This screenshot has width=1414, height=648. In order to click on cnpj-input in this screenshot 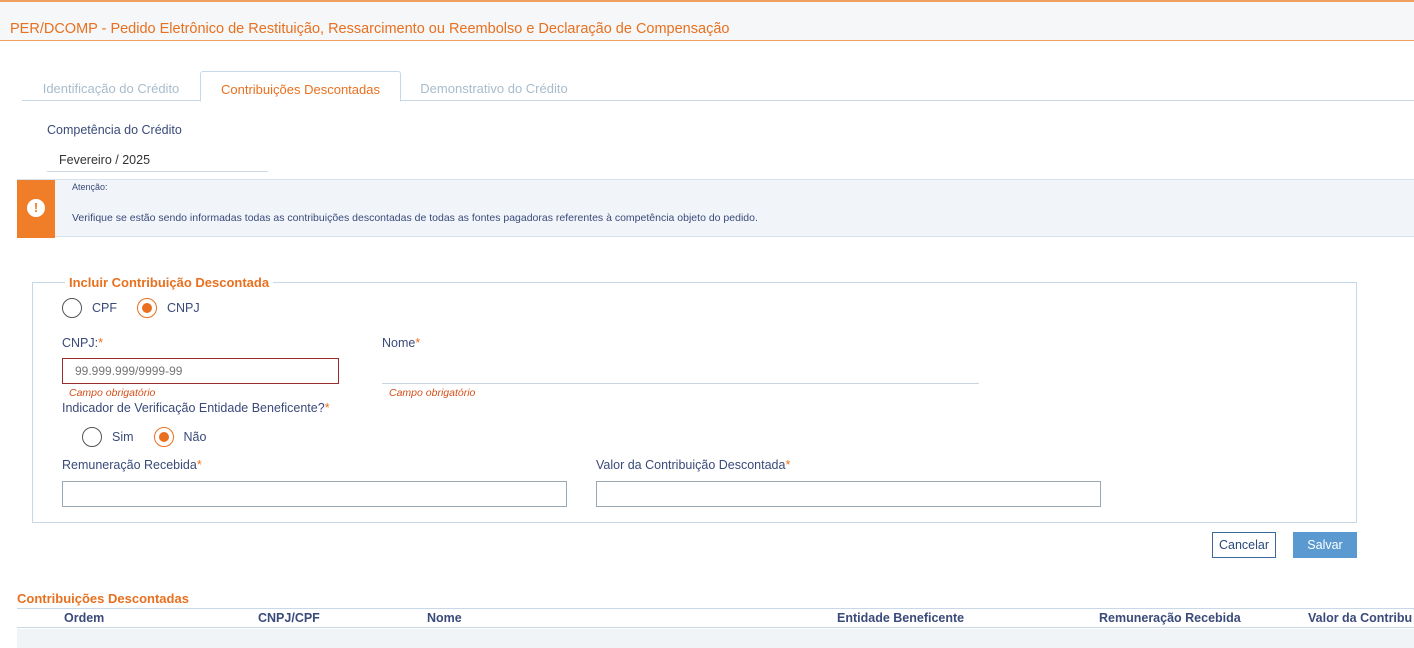, I will do `click(200, 371)`.